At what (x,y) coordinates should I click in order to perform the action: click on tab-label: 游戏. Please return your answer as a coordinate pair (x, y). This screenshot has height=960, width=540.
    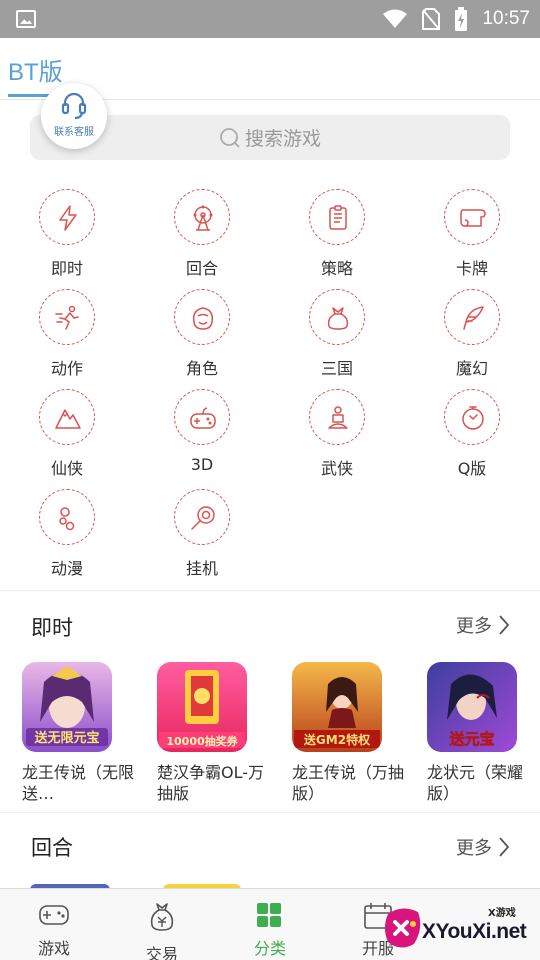
    Looking at the image, I should click on (53, 948).